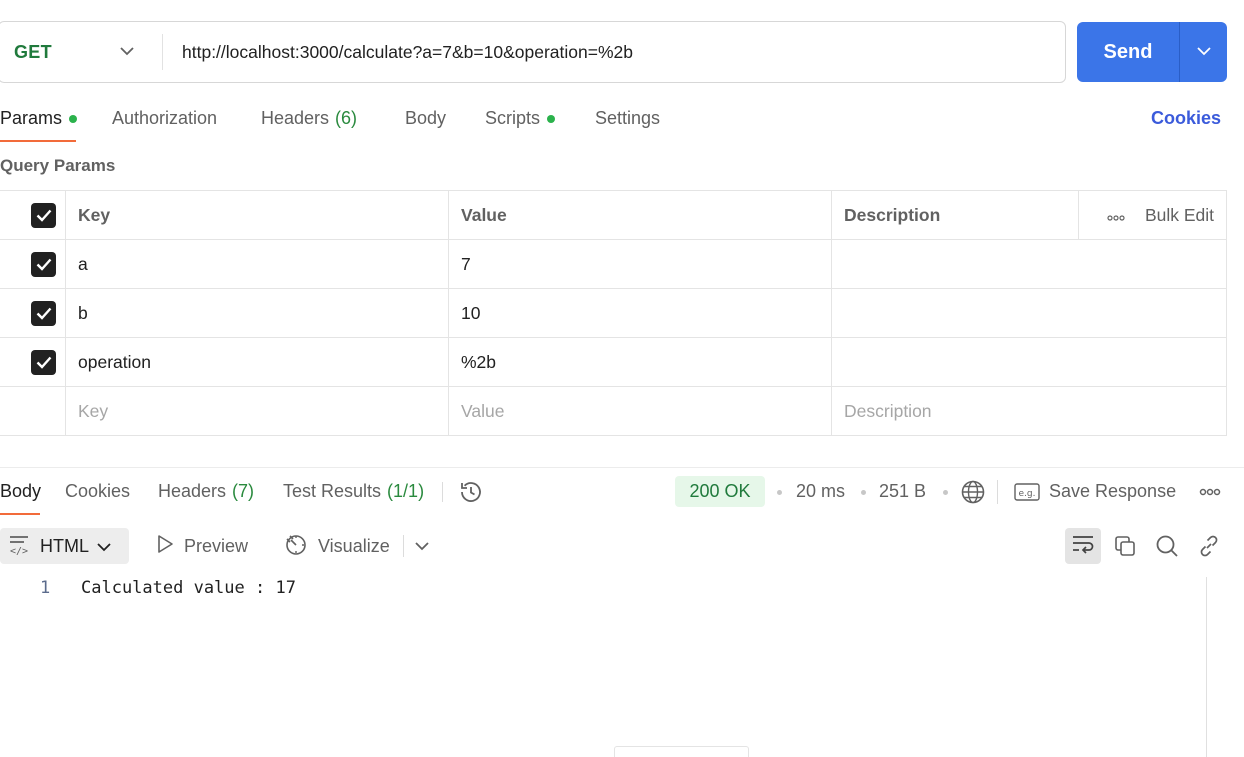 This screenshot has width=1244, height=757. I want to click on wrap-lines-button, so click(1083, 546).